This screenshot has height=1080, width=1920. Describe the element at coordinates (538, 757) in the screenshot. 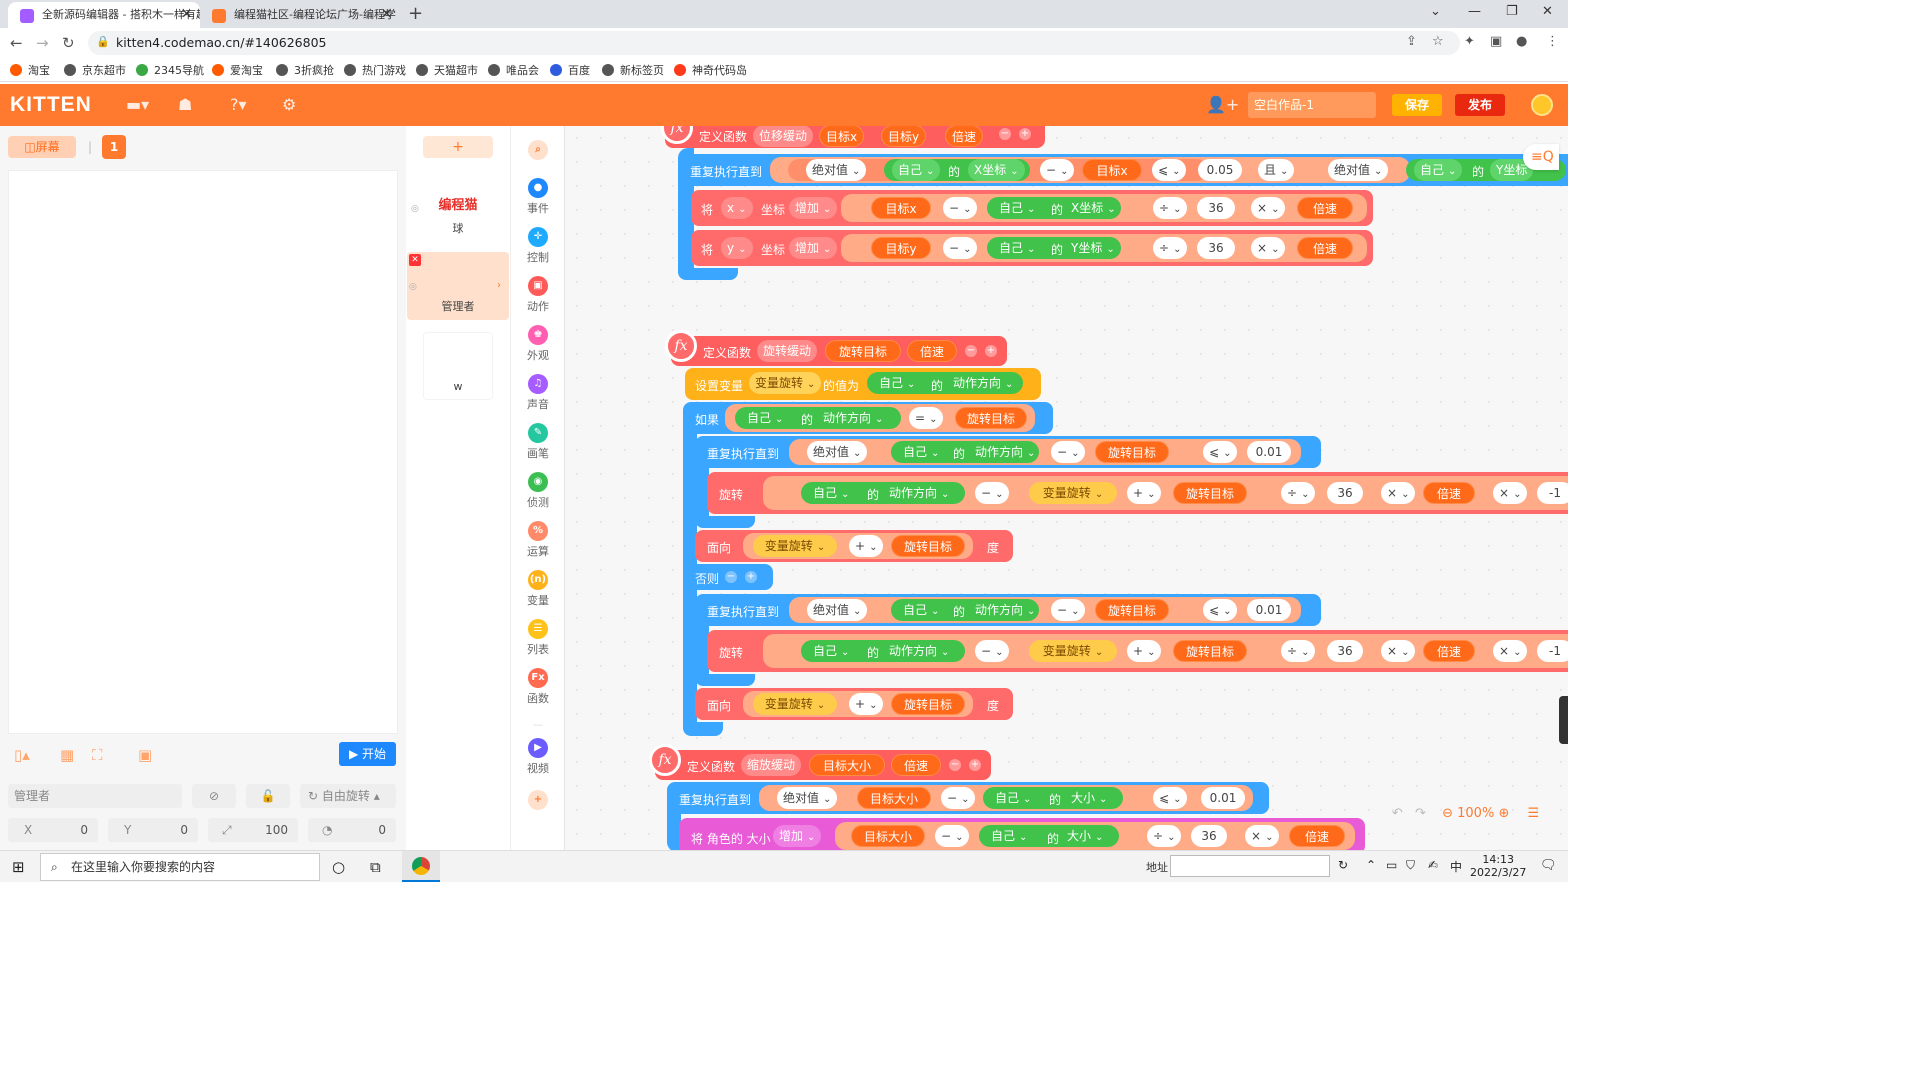

I see `category-video: ▶ 视频` at that location.